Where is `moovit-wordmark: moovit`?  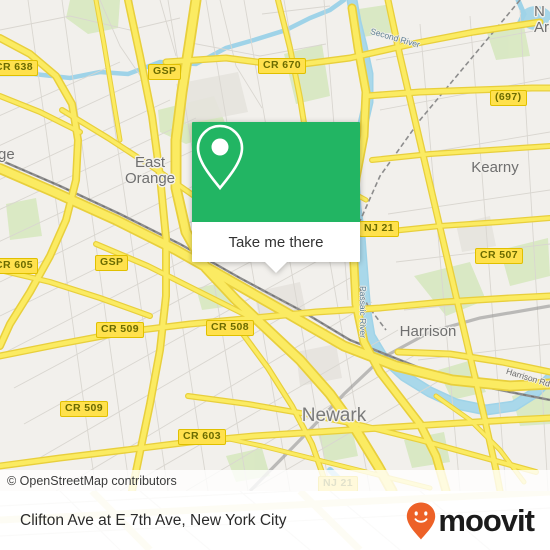 moovit-wordmark: moovit is located at coordinates (486, 520).